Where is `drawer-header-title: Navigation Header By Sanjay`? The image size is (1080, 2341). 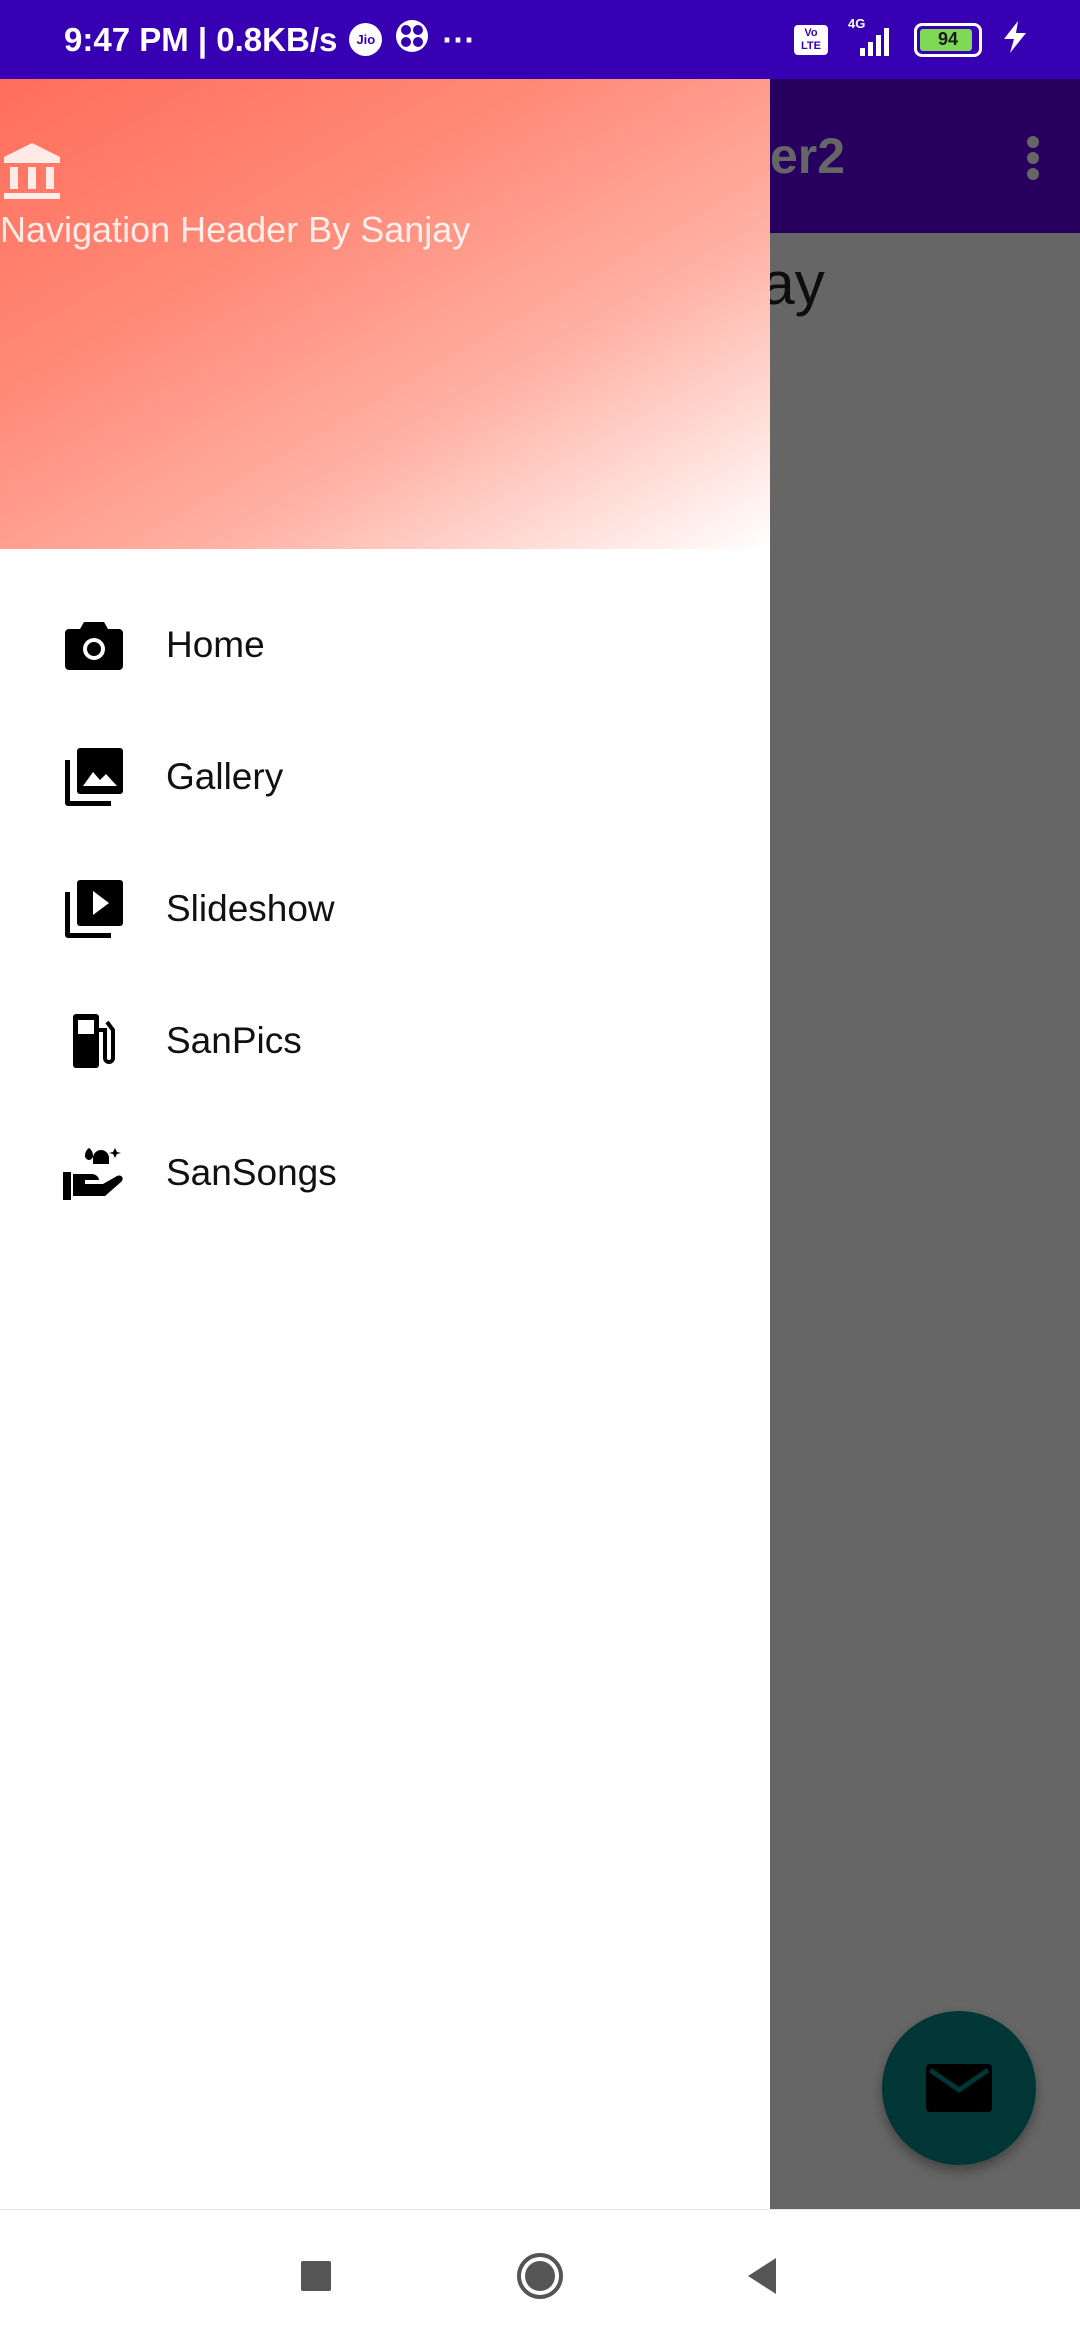
drawer-header-title: Navigation Header By Sanjay is located at coordinates (235, 229).